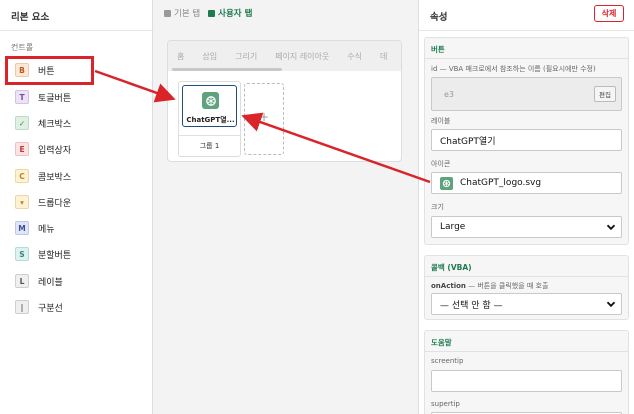 The height and width of the screenshot is (414, 634). I want to click on arrow-from-icon-field, so click(336, 148).